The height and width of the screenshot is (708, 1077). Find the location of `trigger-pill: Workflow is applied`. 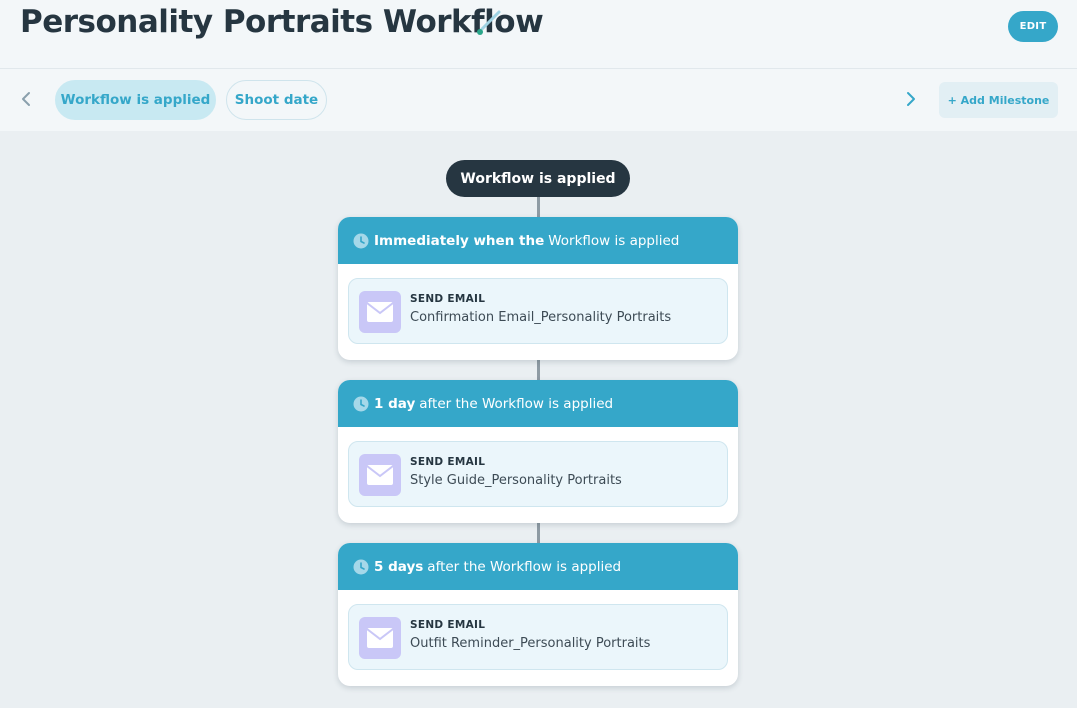

trigger-pill: Workflow is applied is located at coordinates (538, 178).